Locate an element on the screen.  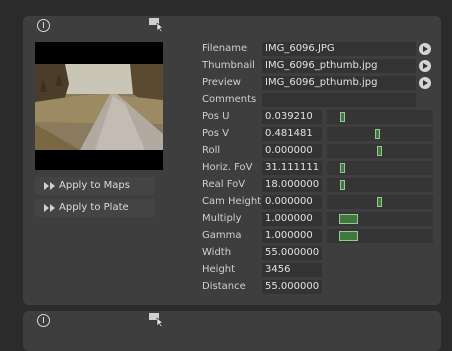
photo-thumbnail is located at coordinates (99, 107).